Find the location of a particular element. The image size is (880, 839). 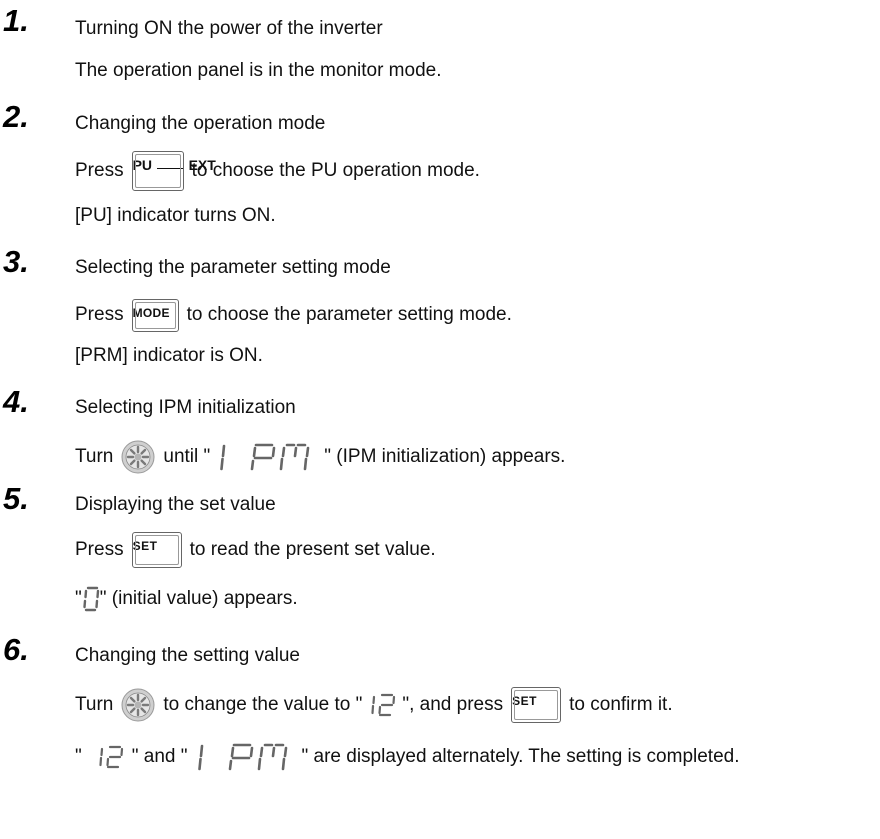

step-number: 5. is located at coordinates (16, 498).